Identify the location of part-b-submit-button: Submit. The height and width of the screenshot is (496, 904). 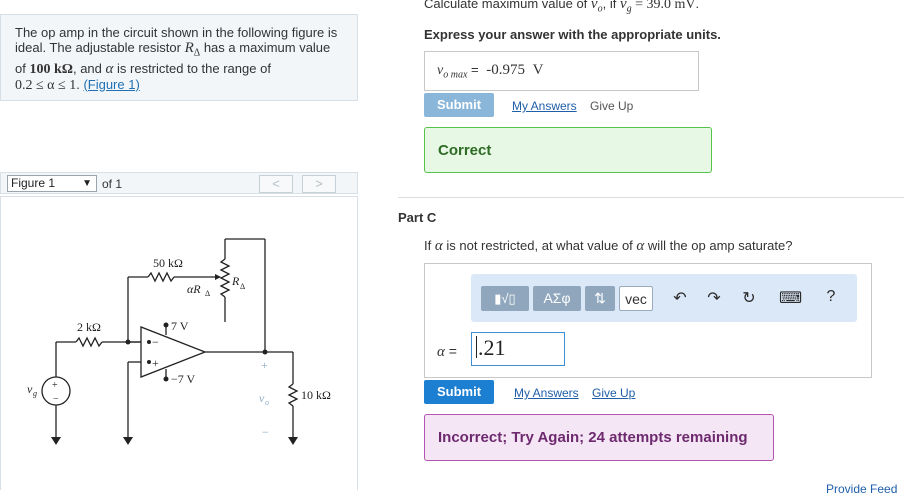
(459, 105).